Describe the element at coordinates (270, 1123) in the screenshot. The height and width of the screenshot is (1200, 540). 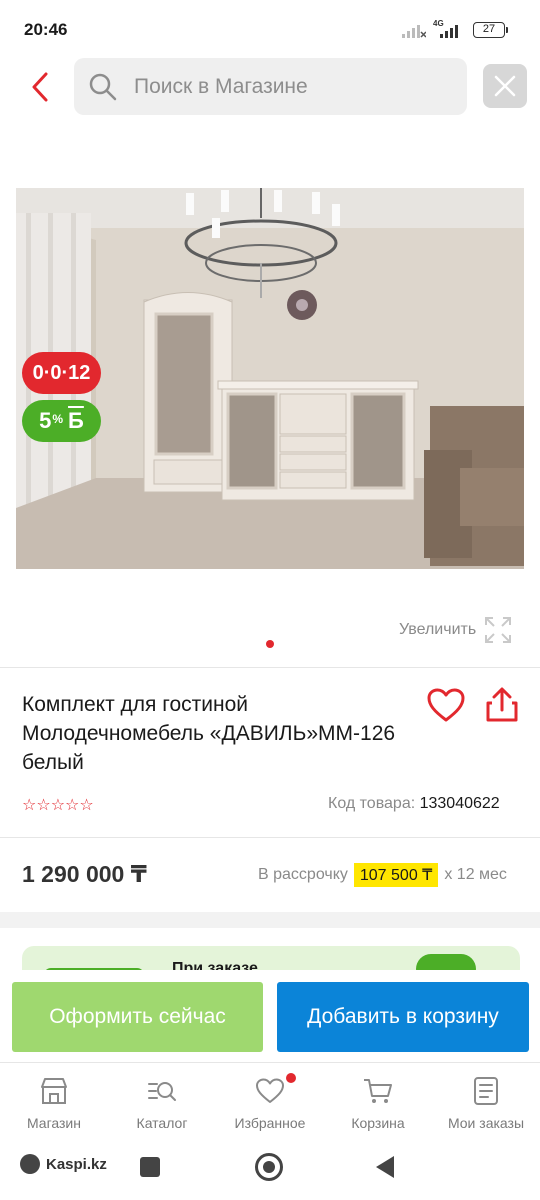
I see `tab-label: Избранное` at that location.